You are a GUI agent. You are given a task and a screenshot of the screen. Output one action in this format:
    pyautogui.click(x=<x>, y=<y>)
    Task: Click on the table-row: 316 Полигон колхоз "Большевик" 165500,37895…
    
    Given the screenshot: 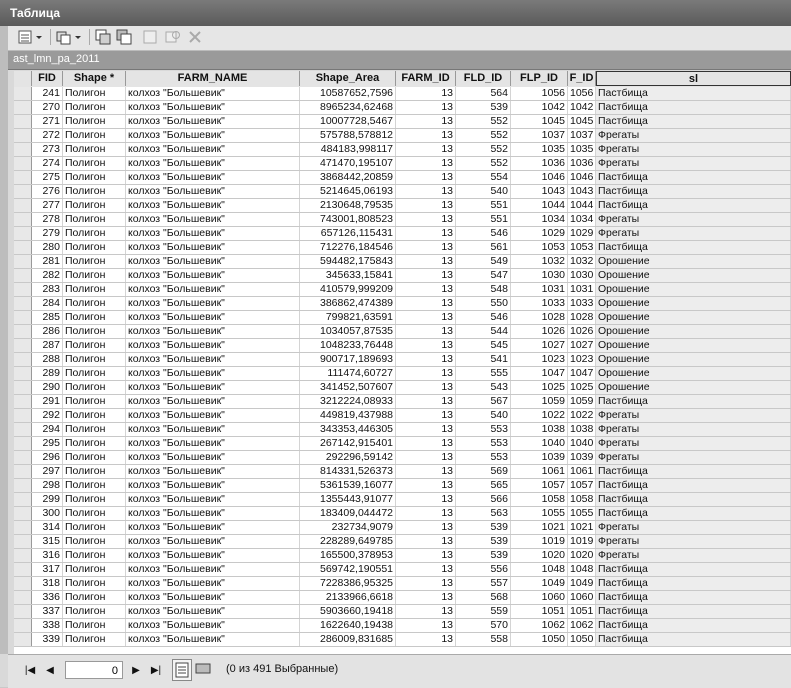 What is the action you would take?
    pyautogui.click(x=402, y=556)
    